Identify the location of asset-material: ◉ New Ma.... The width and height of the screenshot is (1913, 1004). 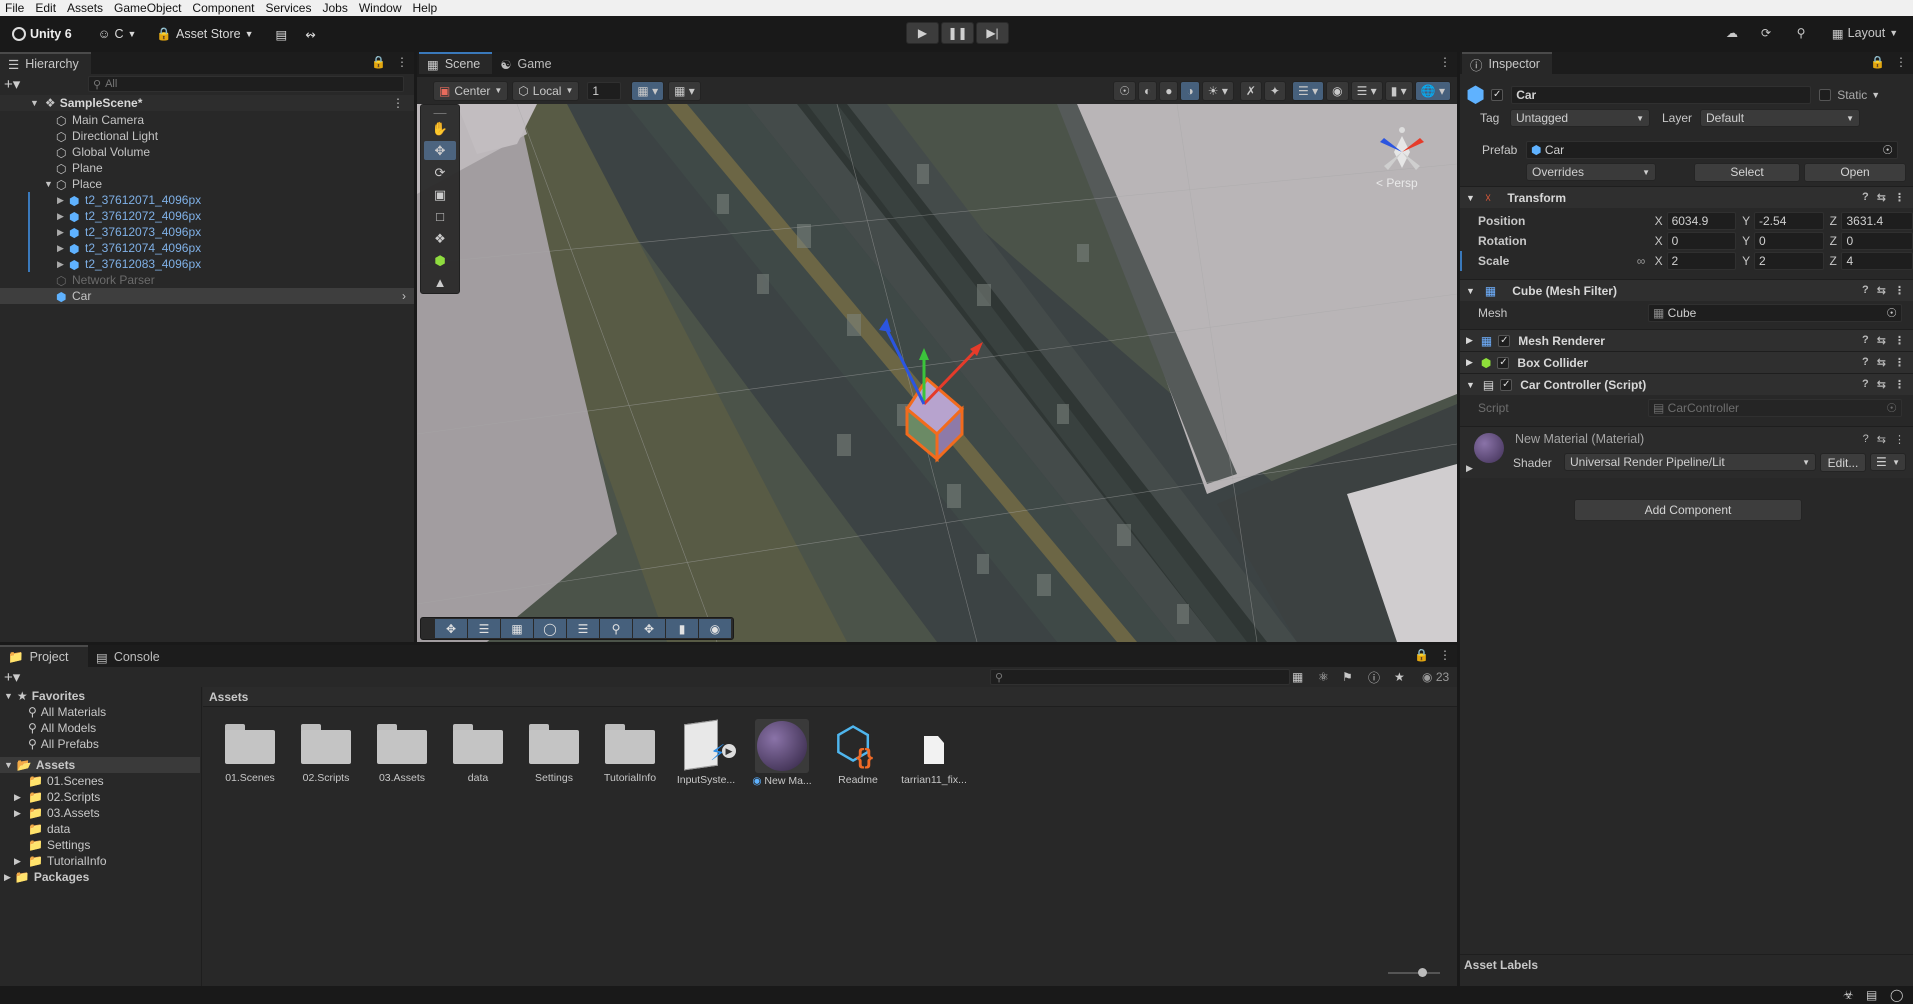
(782, 753).